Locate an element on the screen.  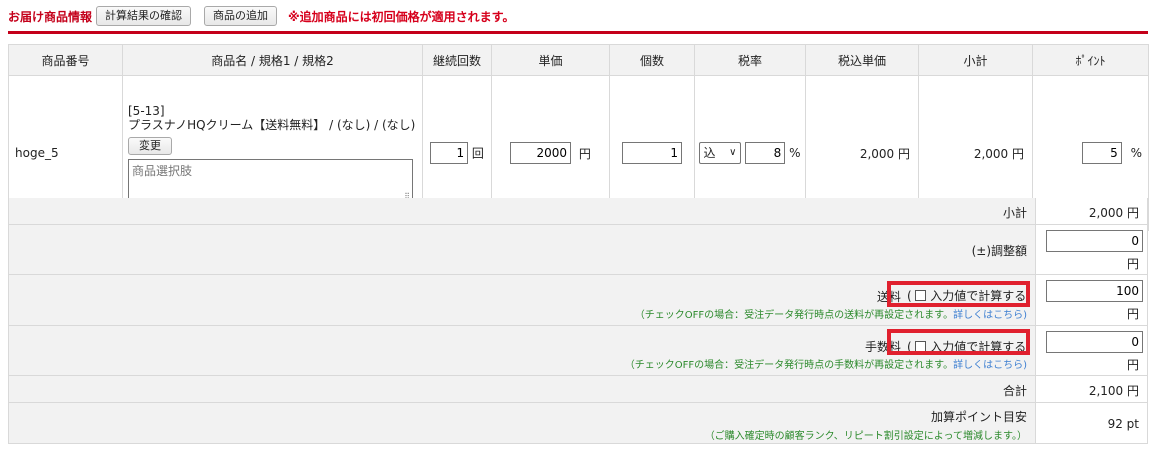
fee-yen: 円 is located at coordinates (1132, 365).